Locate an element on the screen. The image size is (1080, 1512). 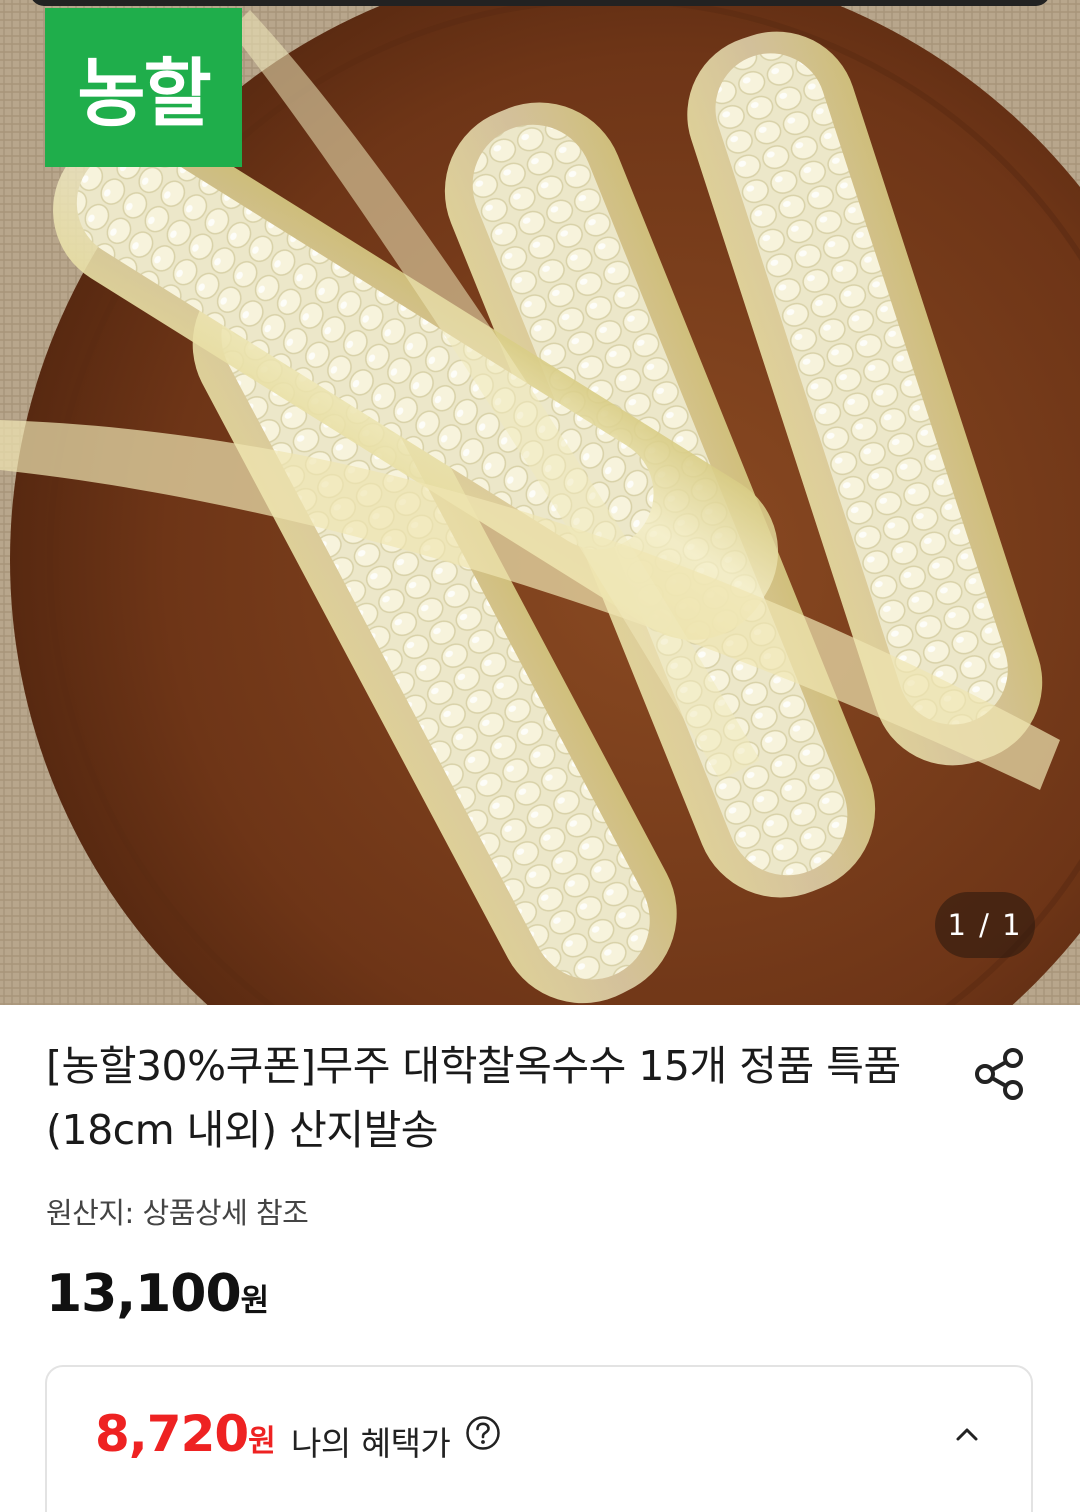
status-bar-edge is located at coordinates (540, 3).